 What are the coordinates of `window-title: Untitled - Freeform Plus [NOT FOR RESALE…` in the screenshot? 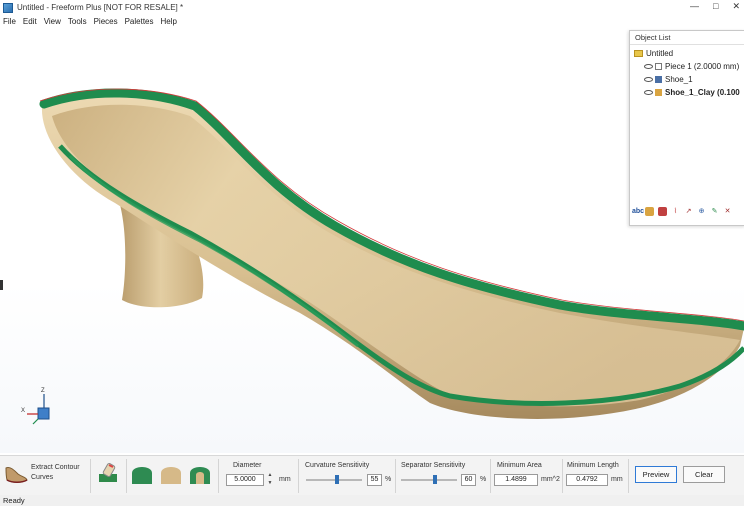 It's located at (100, 7).